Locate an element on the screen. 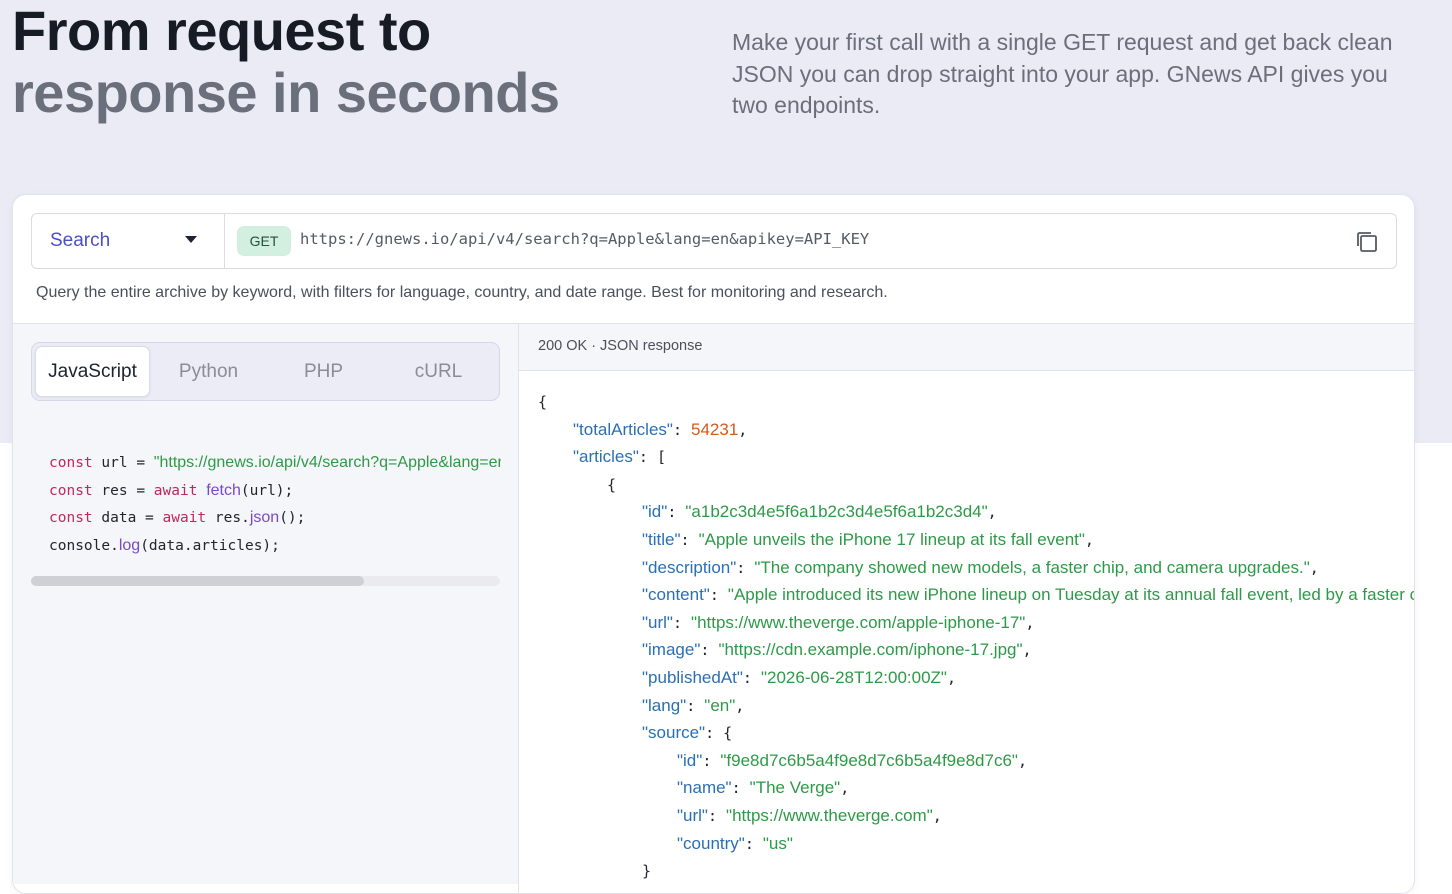 Image resolution: width=1452 pixels, height=894 pixels. endpoint-select: Search is located at coordinates (128, 241).